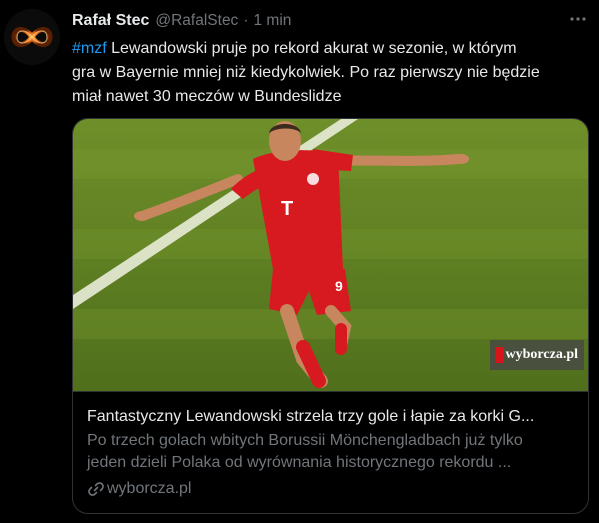  Describe the element at coordinates (89, 48) in the screenshot. I see `hashtag-link: #mzf` at that location.